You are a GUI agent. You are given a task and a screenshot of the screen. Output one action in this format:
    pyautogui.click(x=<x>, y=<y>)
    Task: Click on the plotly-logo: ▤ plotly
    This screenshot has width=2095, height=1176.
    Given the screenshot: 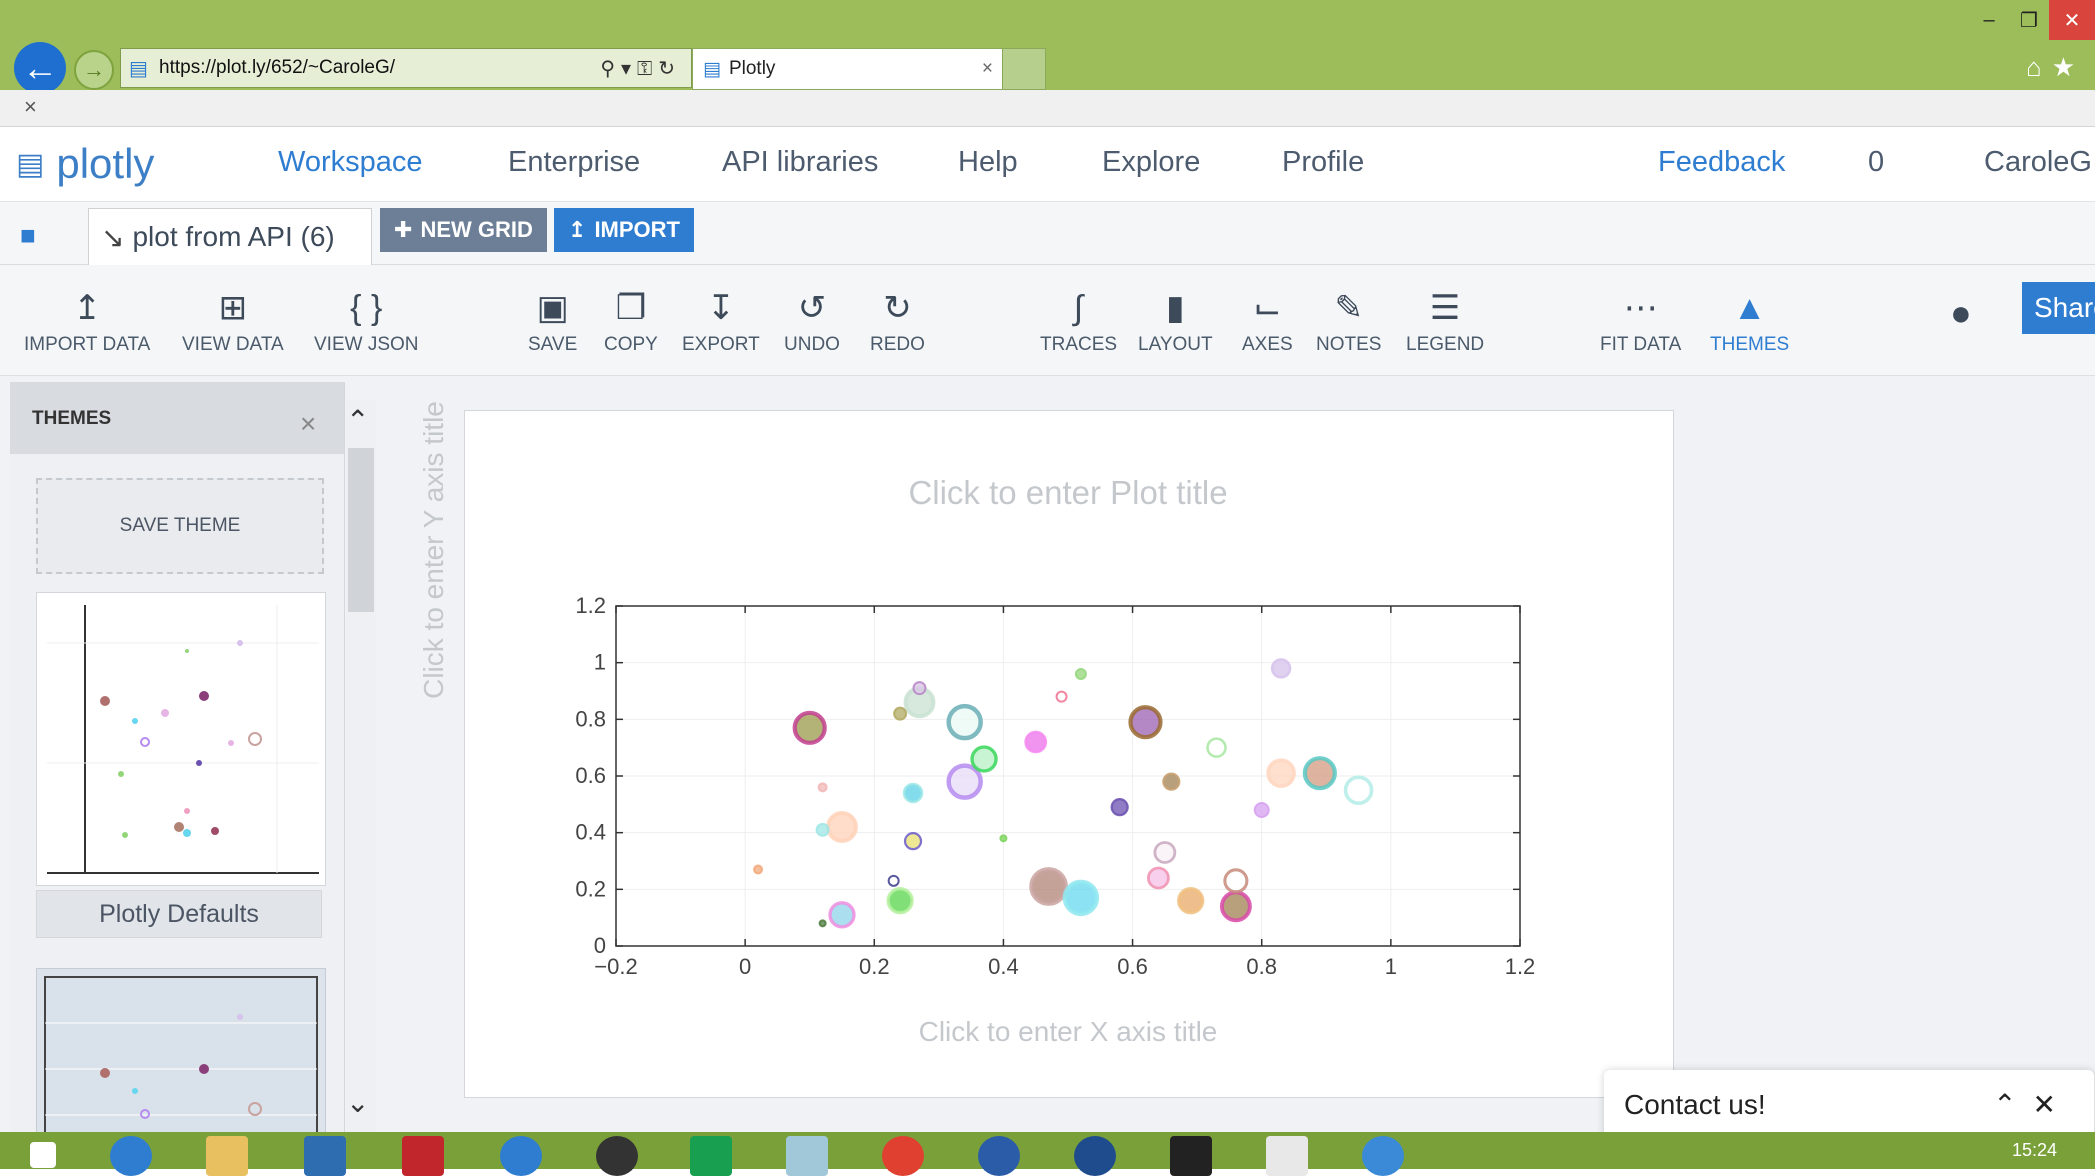 What is the action you would take?
    pyautogui.click(x=85, y=164)
    